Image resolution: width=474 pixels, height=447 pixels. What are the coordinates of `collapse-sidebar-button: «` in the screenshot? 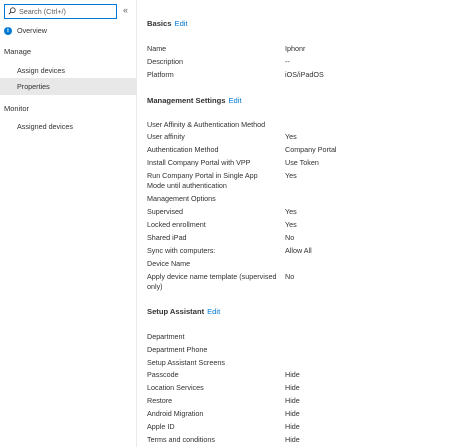 It's located at (125, 10).